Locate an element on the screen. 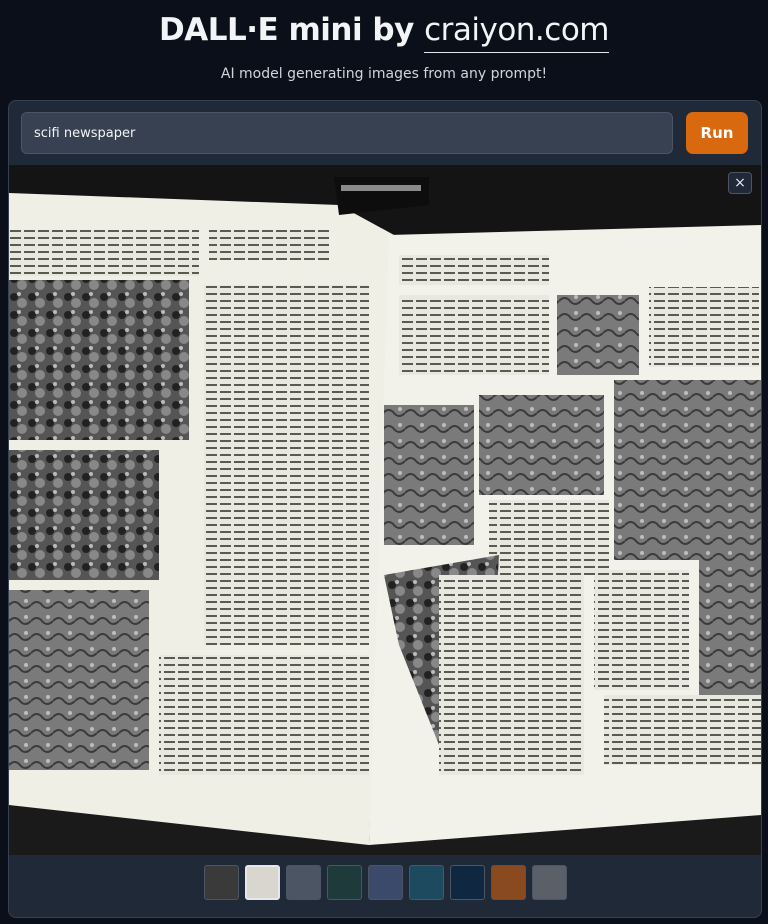 The width and height of the screenshot is (768, 924). run-button: Run is located at coordinates (717, 133).